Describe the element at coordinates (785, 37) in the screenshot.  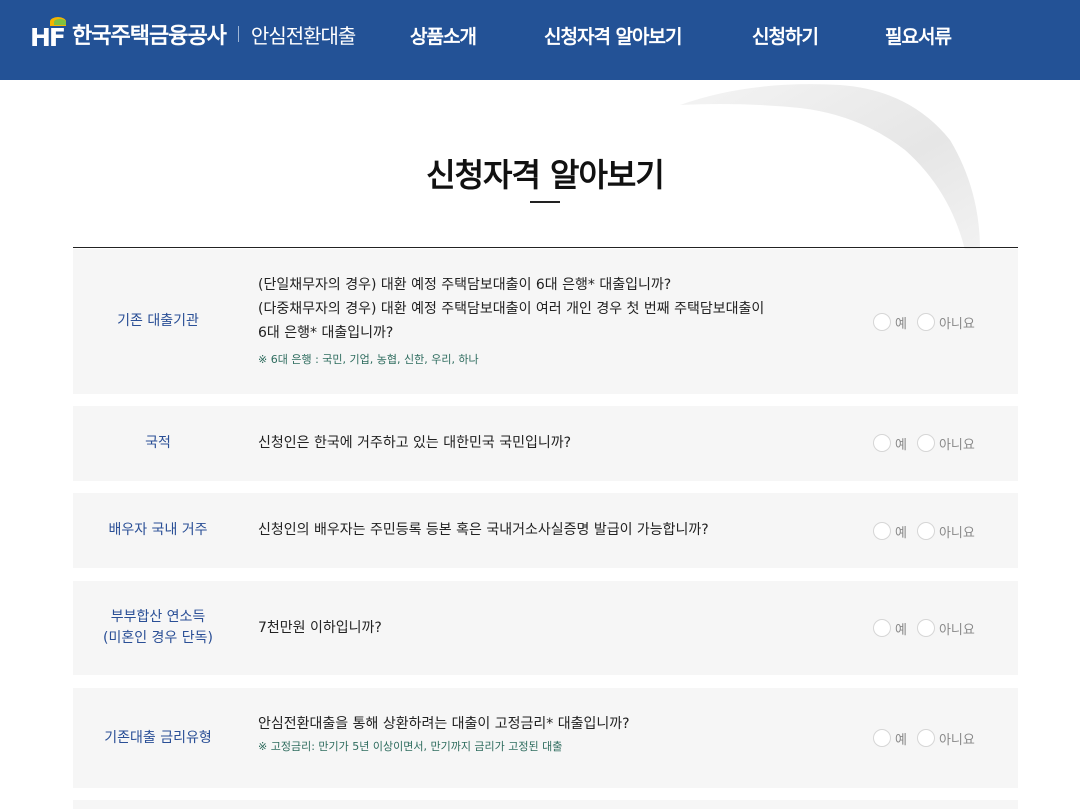
I see `nav-apply: 신청하기` at that location.